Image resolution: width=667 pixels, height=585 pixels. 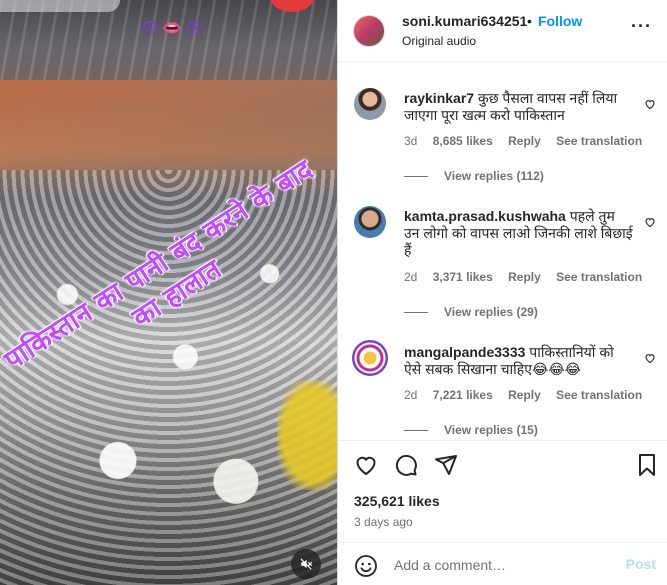 I want to click on view-replies-label: View replies (112), so click(x=494, y=176).